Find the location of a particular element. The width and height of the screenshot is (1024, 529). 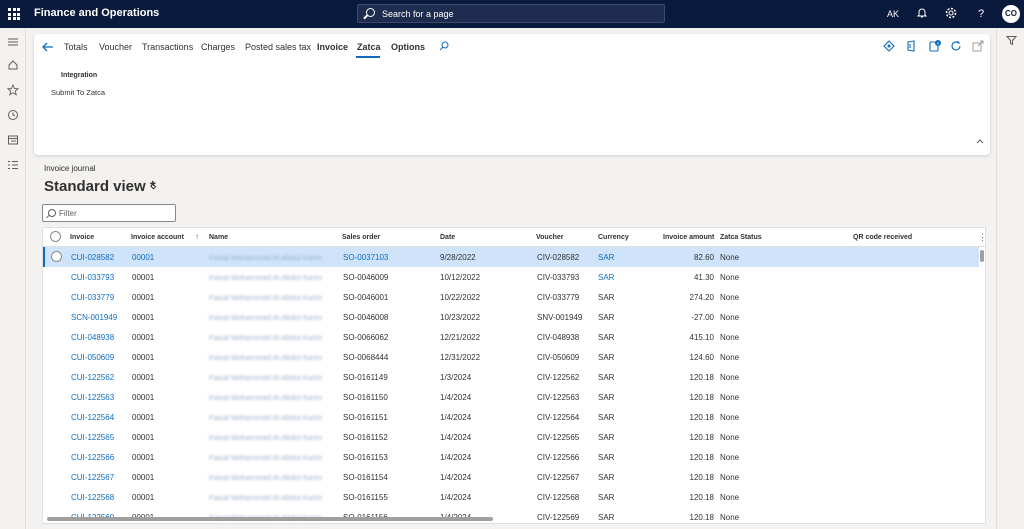

invoice-link: CUI-122564 is located at coordinates (92, 417).